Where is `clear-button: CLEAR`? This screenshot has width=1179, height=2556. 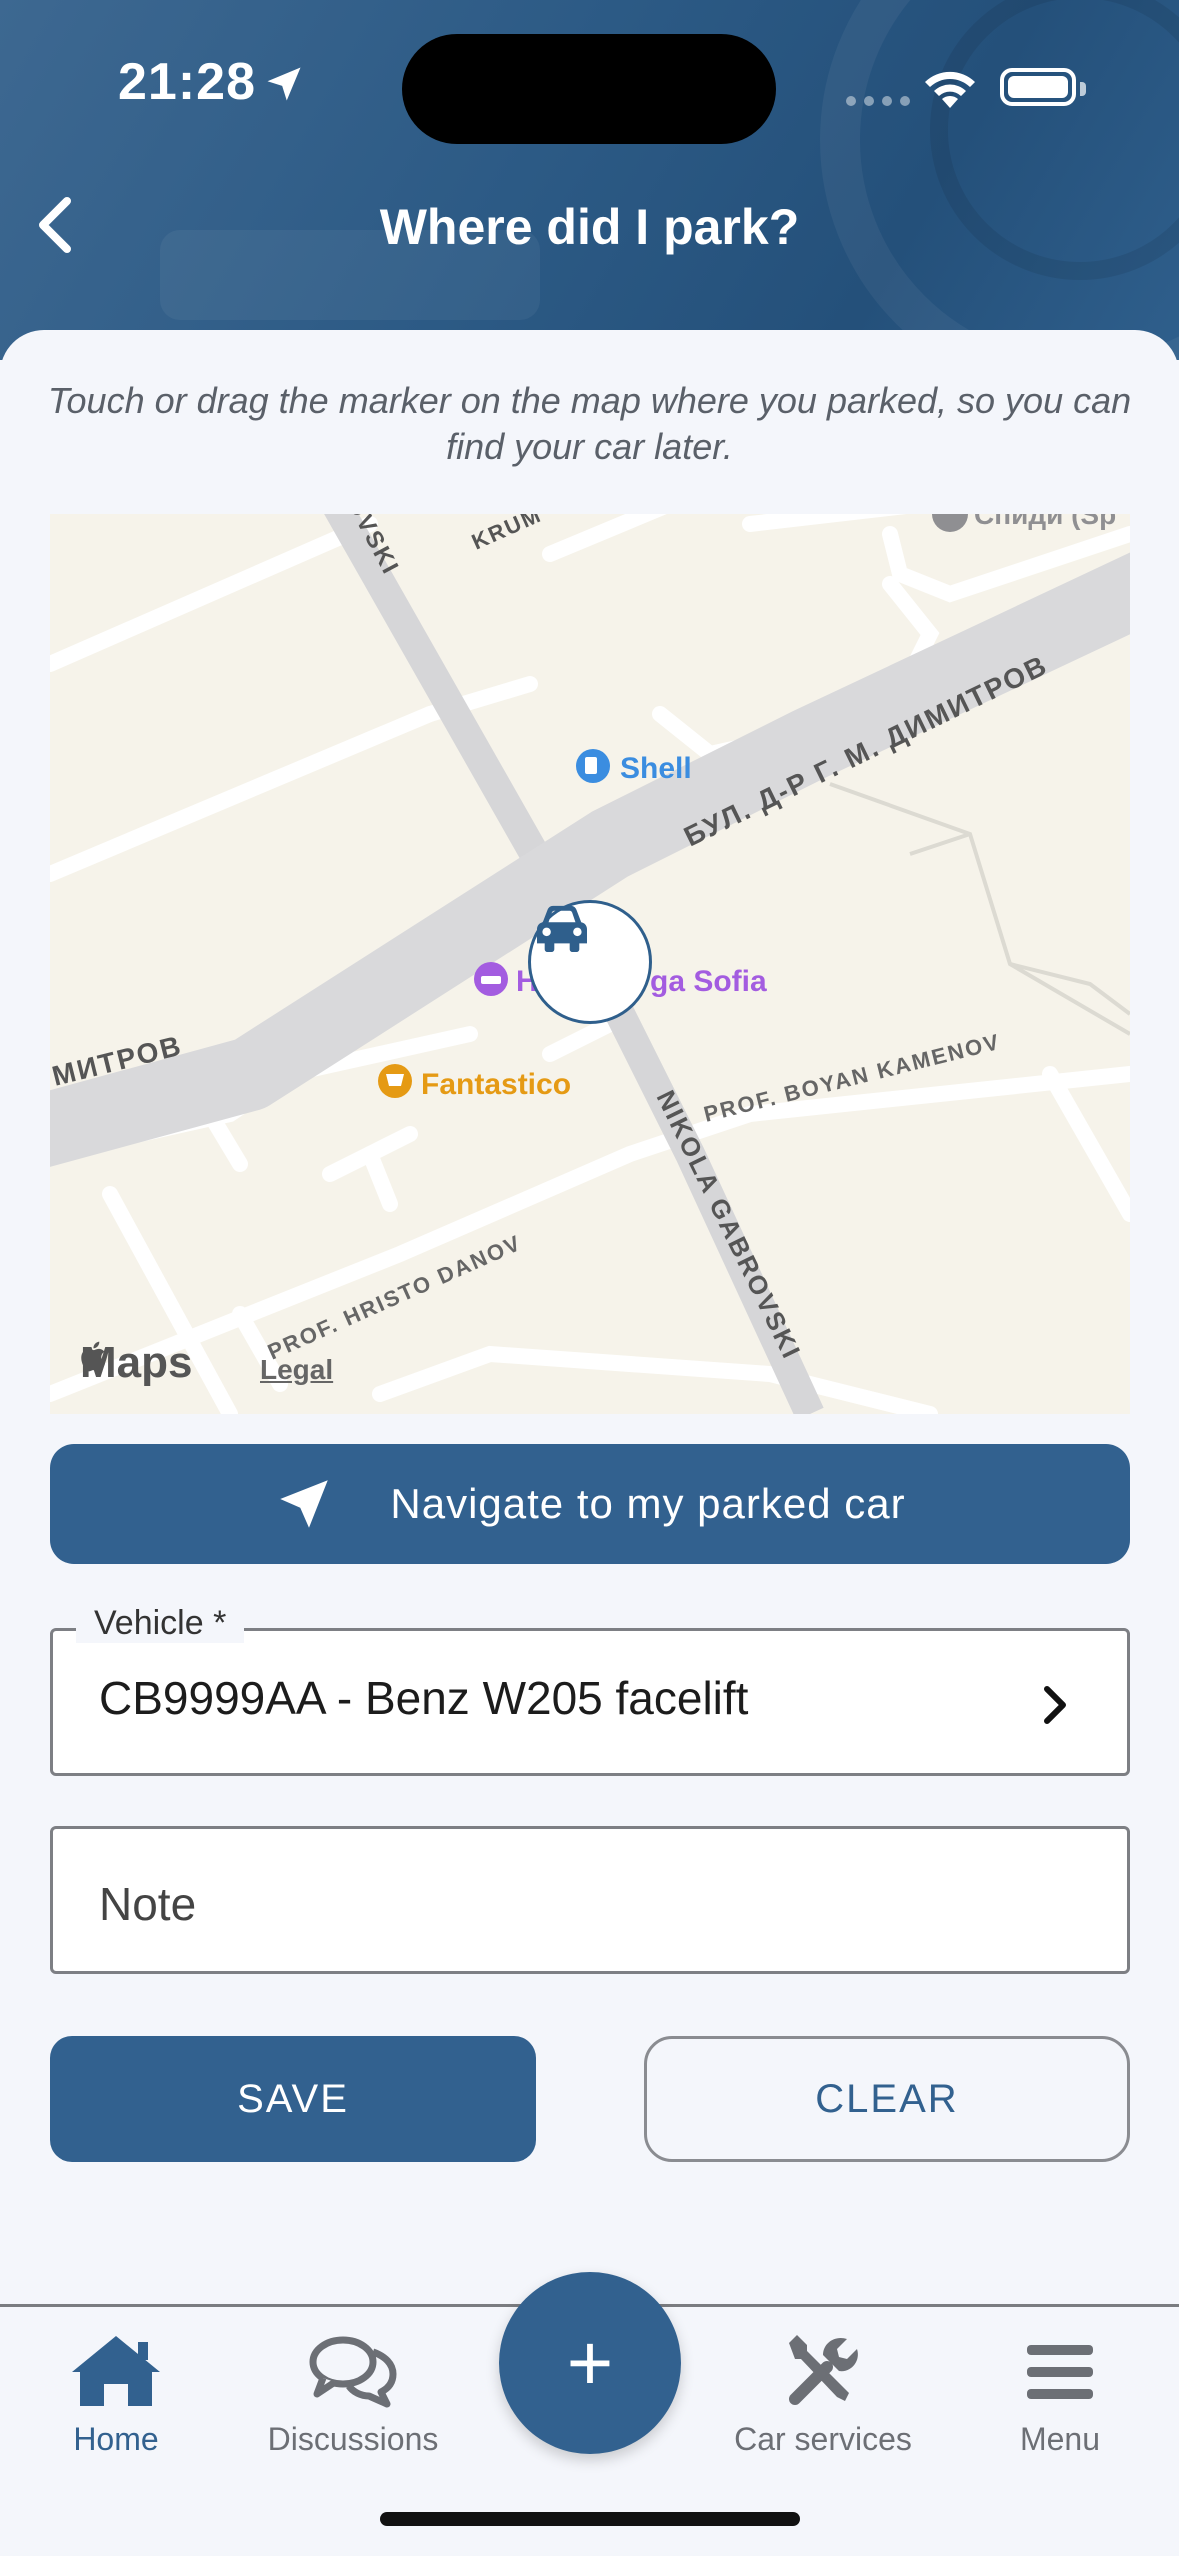
clear-button: CLEAR is located at coordinates (887, 2099).